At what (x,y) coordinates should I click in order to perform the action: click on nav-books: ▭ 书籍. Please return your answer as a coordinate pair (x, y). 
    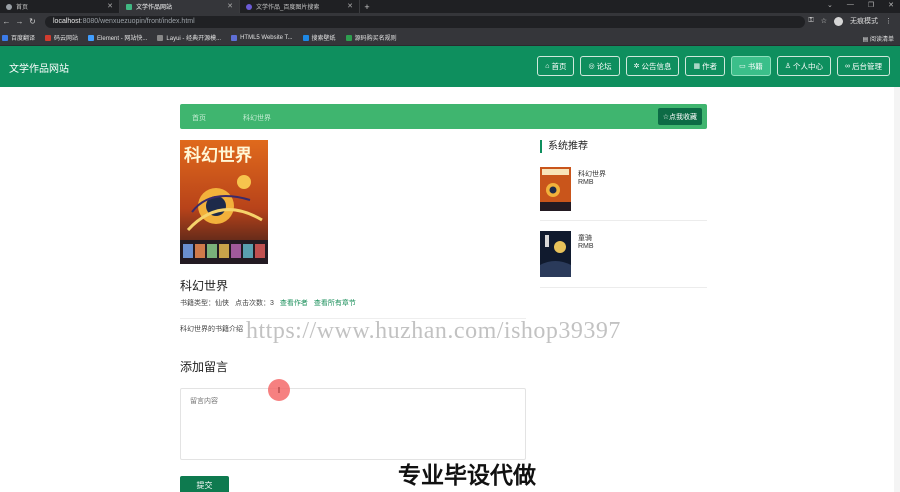
    Looking at the image, I should click on (751, 66).